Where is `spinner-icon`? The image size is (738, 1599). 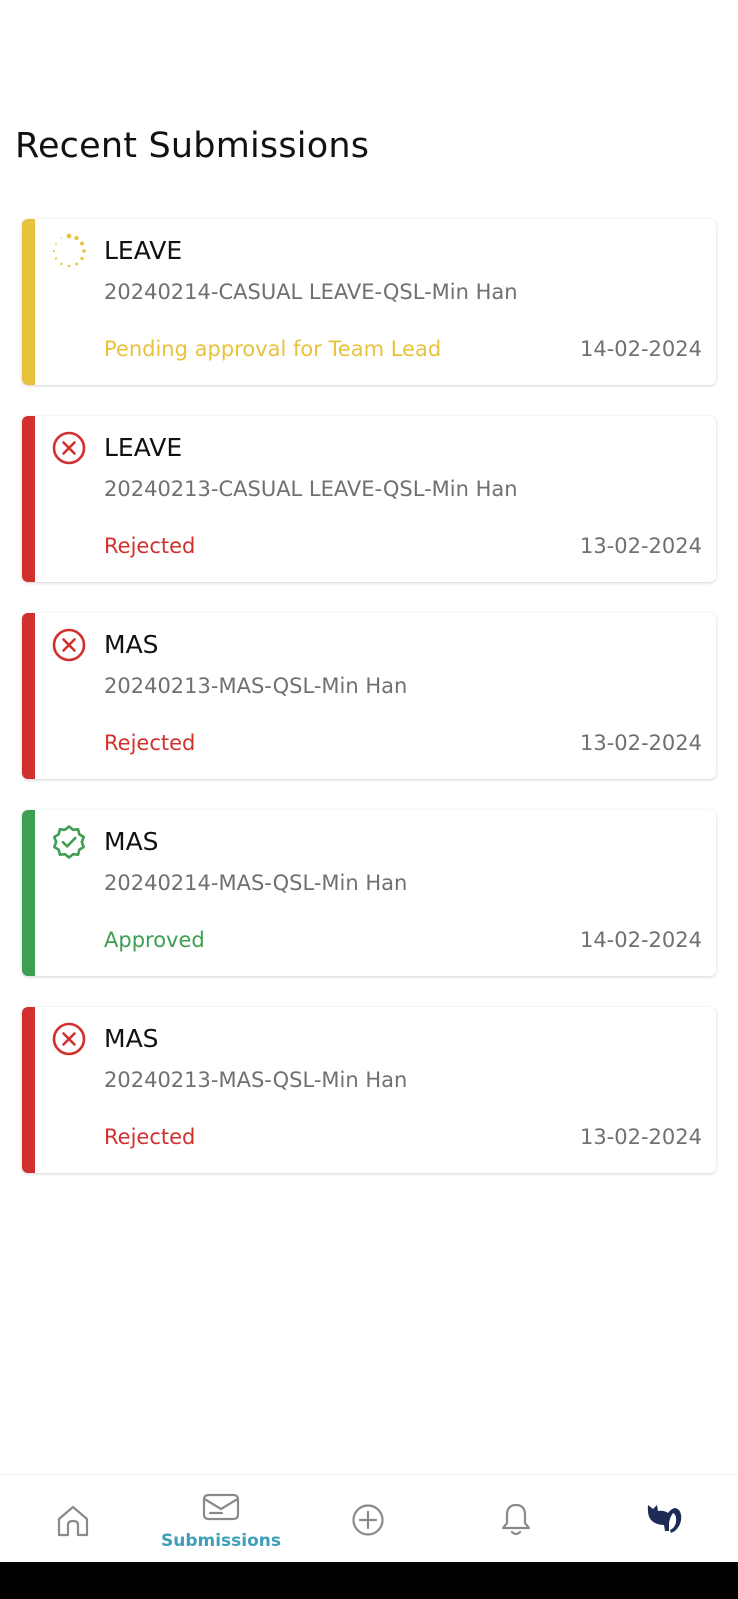
spinner-icon is located at coordinates (69, 250).